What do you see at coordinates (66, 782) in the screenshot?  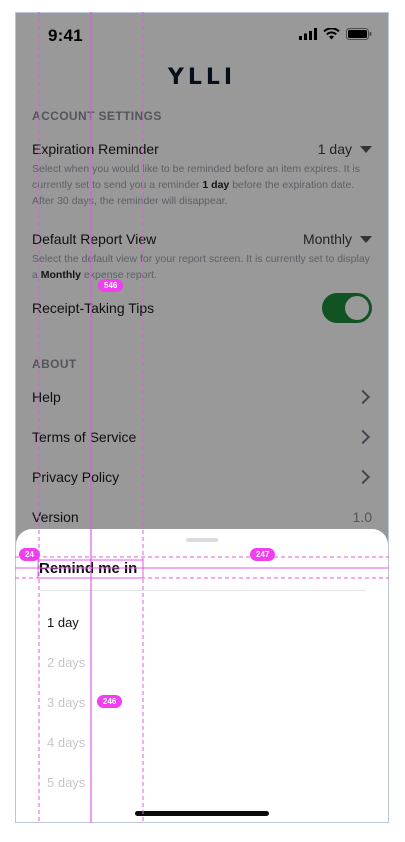 I see `picker-option: 5 days` at bounding box center [66, 782].